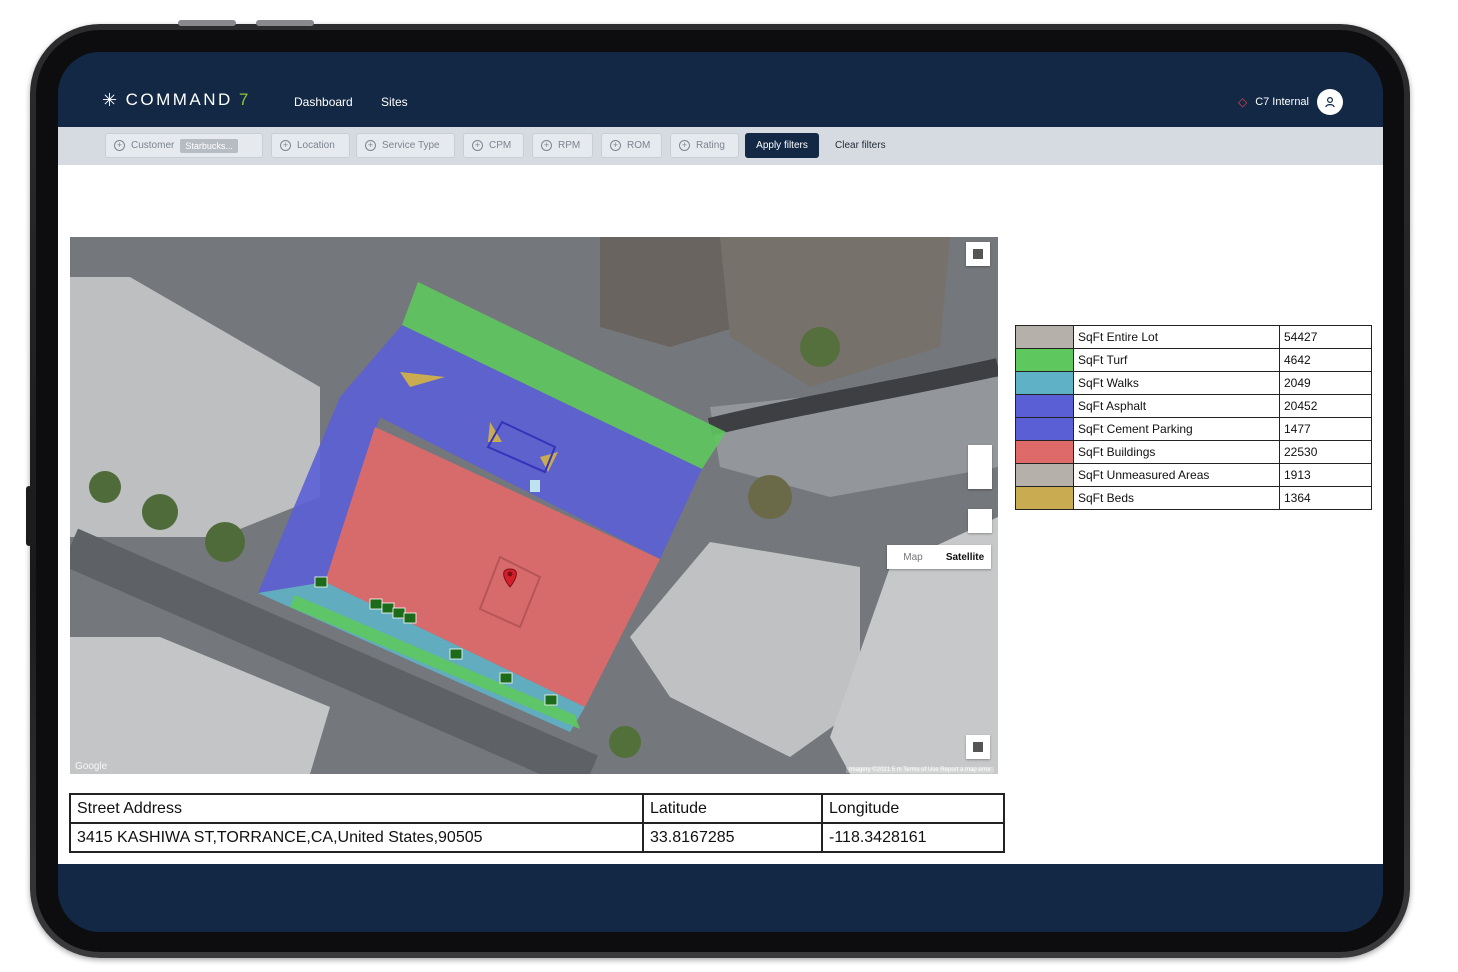  I want to click on legend-row: SqFt Beds 1364, so click(1193, 498).